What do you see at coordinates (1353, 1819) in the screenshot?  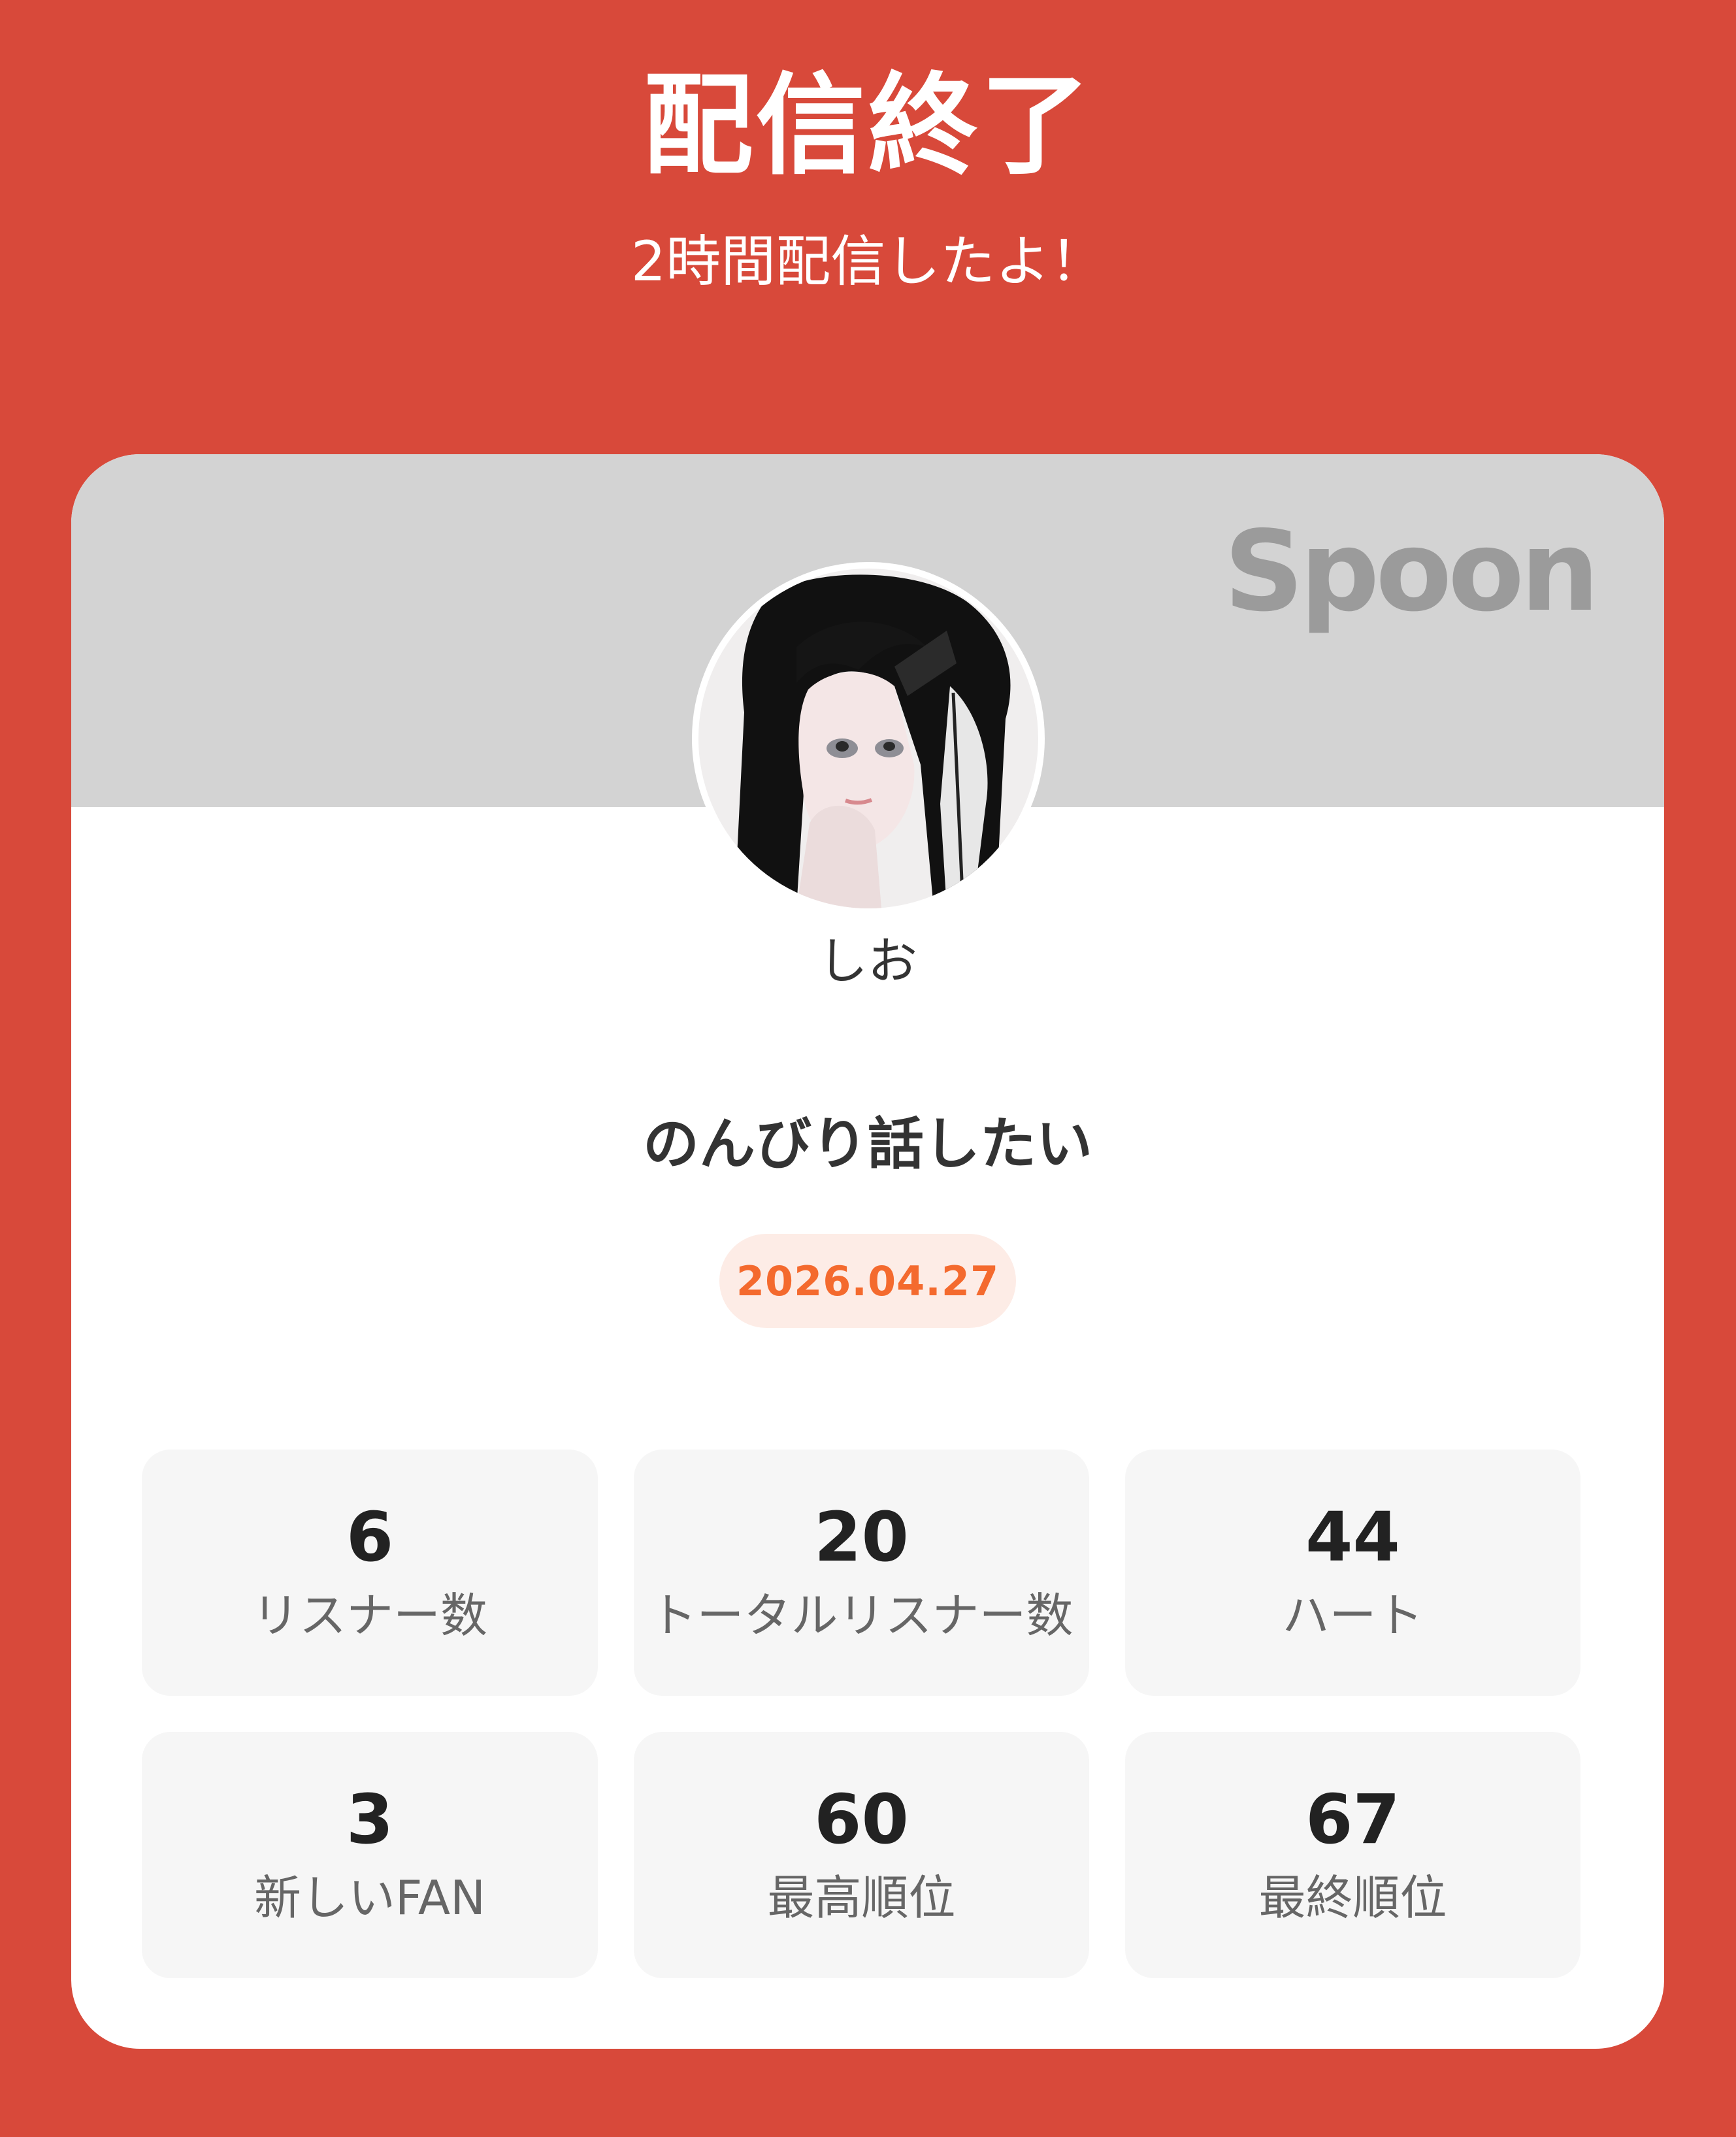 I see `stat-value: 67` at bounding box center [1353, 1819].